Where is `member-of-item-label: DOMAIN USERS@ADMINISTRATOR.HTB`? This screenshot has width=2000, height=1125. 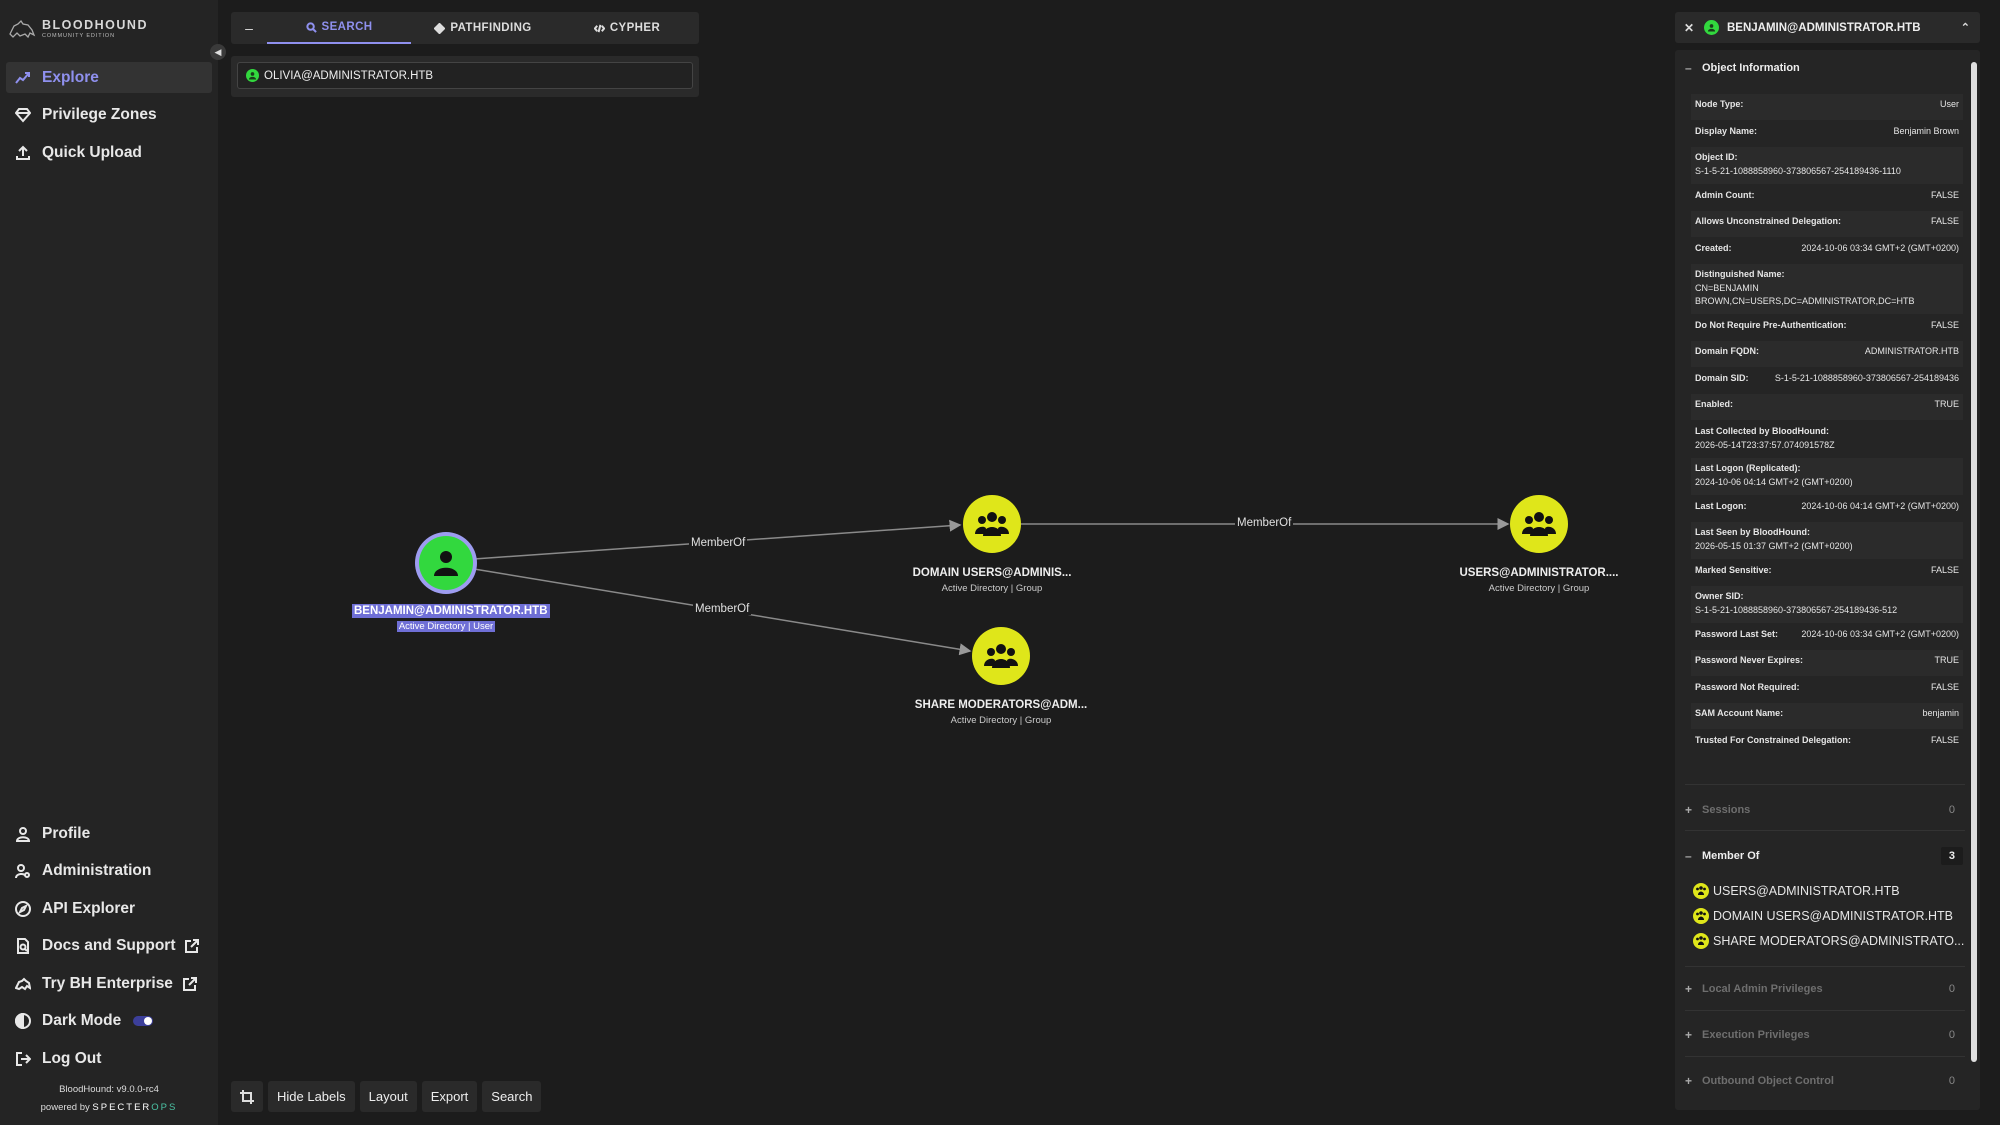 member-of-item-label: DOMAIN USERS@ADMINISTRATOR.HTB is located at coordinates (1833, 916).